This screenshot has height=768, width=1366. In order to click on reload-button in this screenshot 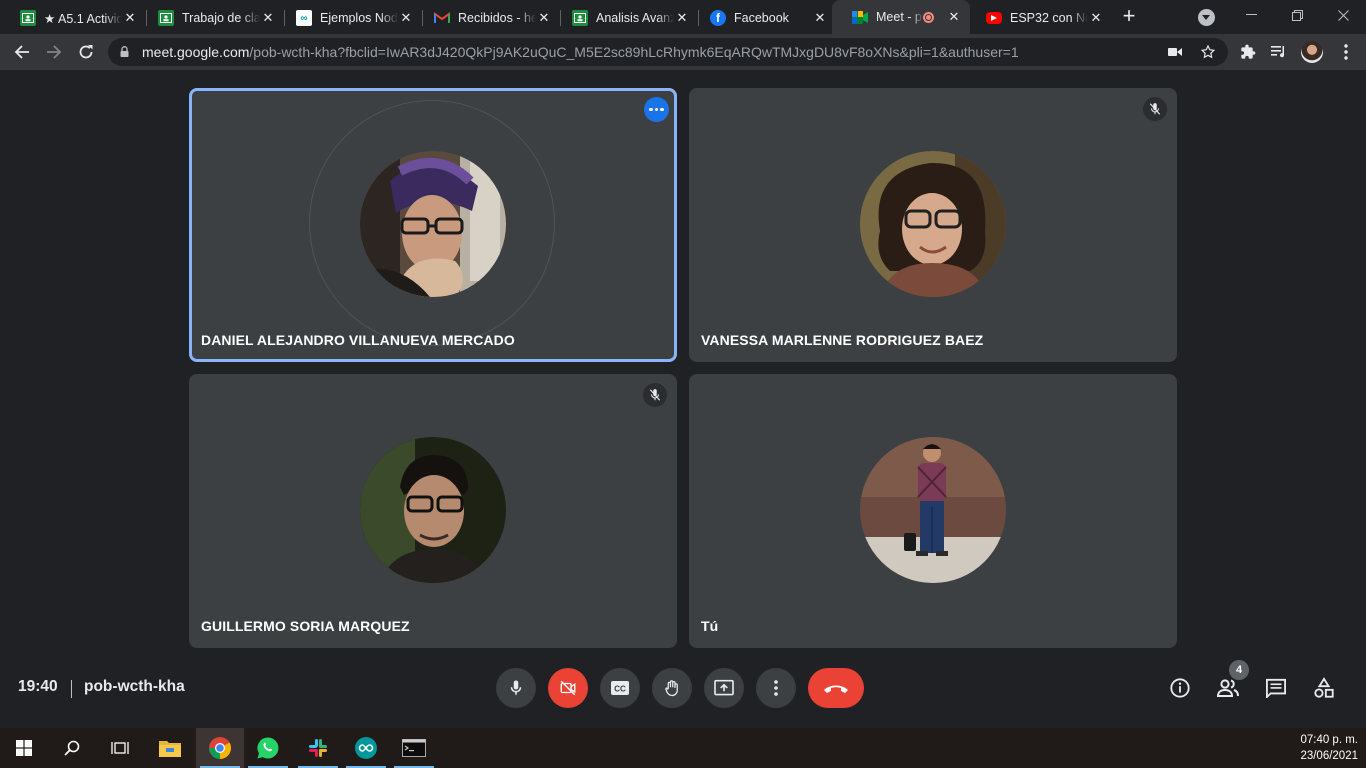, I will do `click(86, 52)`.